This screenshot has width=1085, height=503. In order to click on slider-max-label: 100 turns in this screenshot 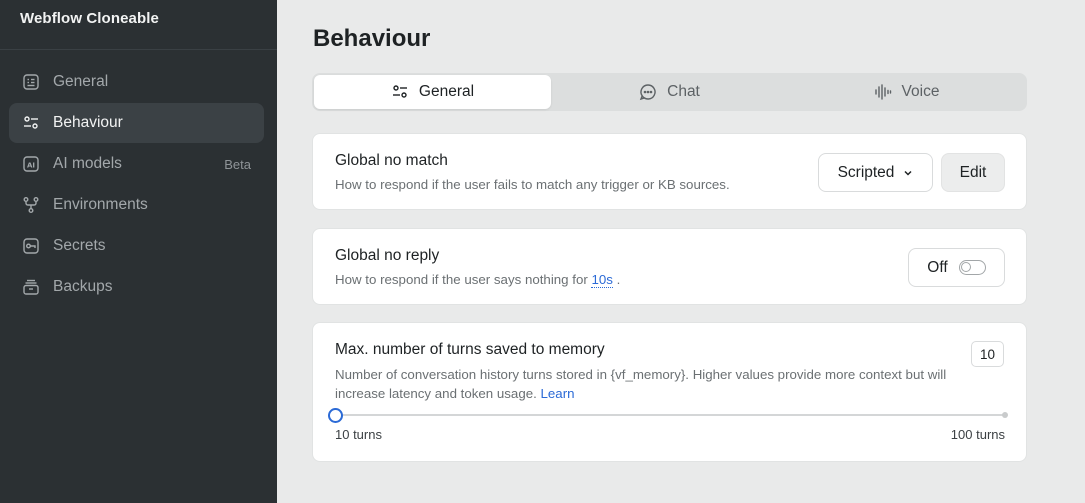, I will do `click(977, 434)`.